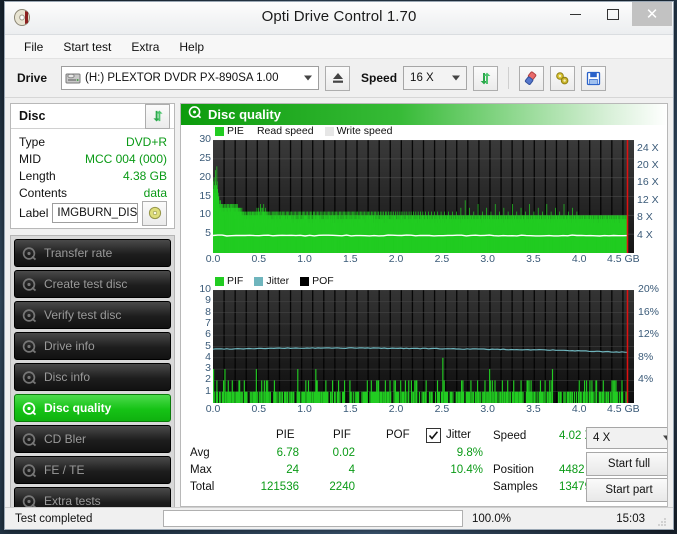  Describe the element at coordinates (93, 141) in the screenshot. I see `disc-row-type: Type DVD+R` at that location.